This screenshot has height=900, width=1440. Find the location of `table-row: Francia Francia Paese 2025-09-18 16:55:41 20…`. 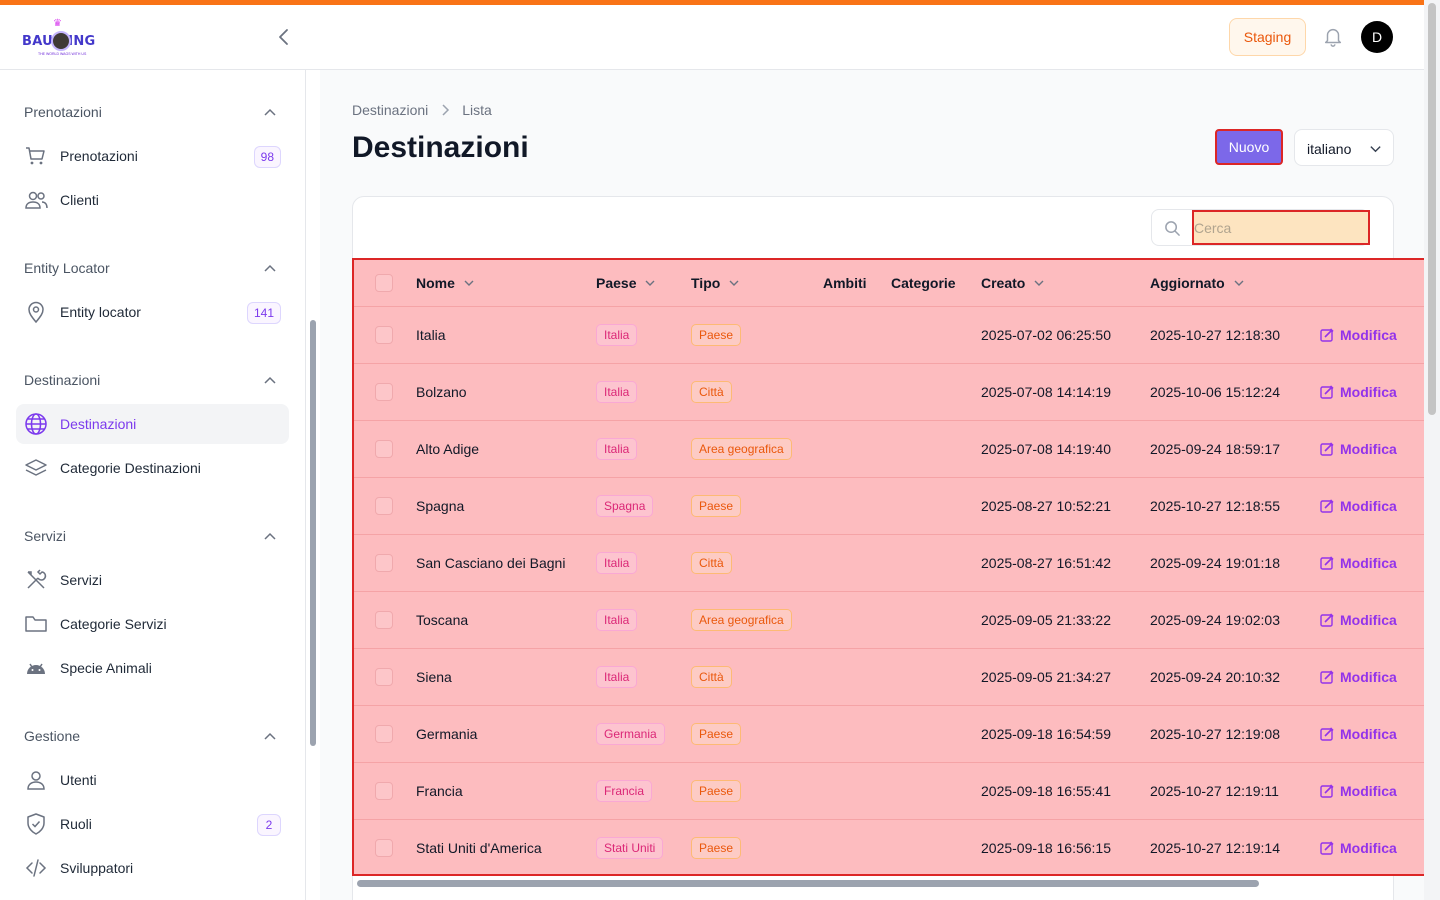

table-row: Francia Francia Paese 2025-09-18 16:55:41 20… is located at coordinates (889, 790).